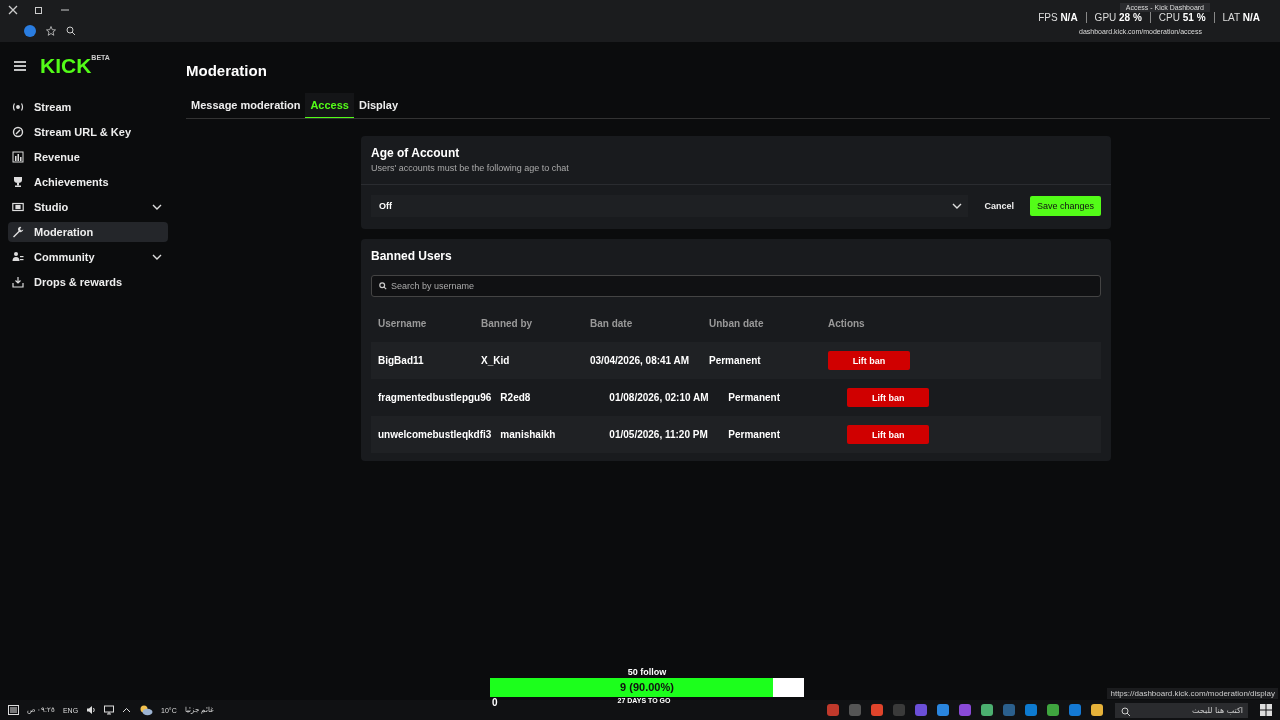  Describe the element at coordinates (246, 105) in the screenshot. I see `tab: Message moderation` at that location.